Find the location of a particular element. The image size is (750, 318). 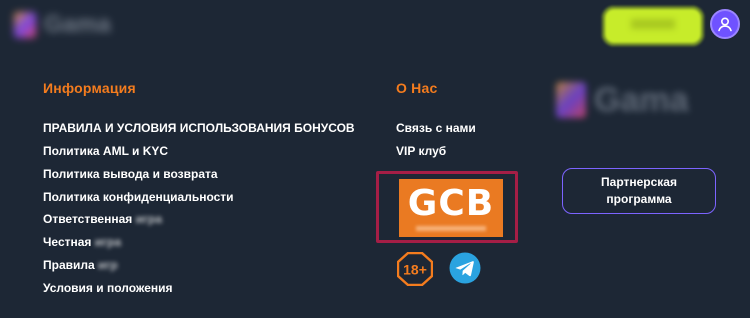

link-contact-us: Связь с нами is located at coordinates (436, 128).